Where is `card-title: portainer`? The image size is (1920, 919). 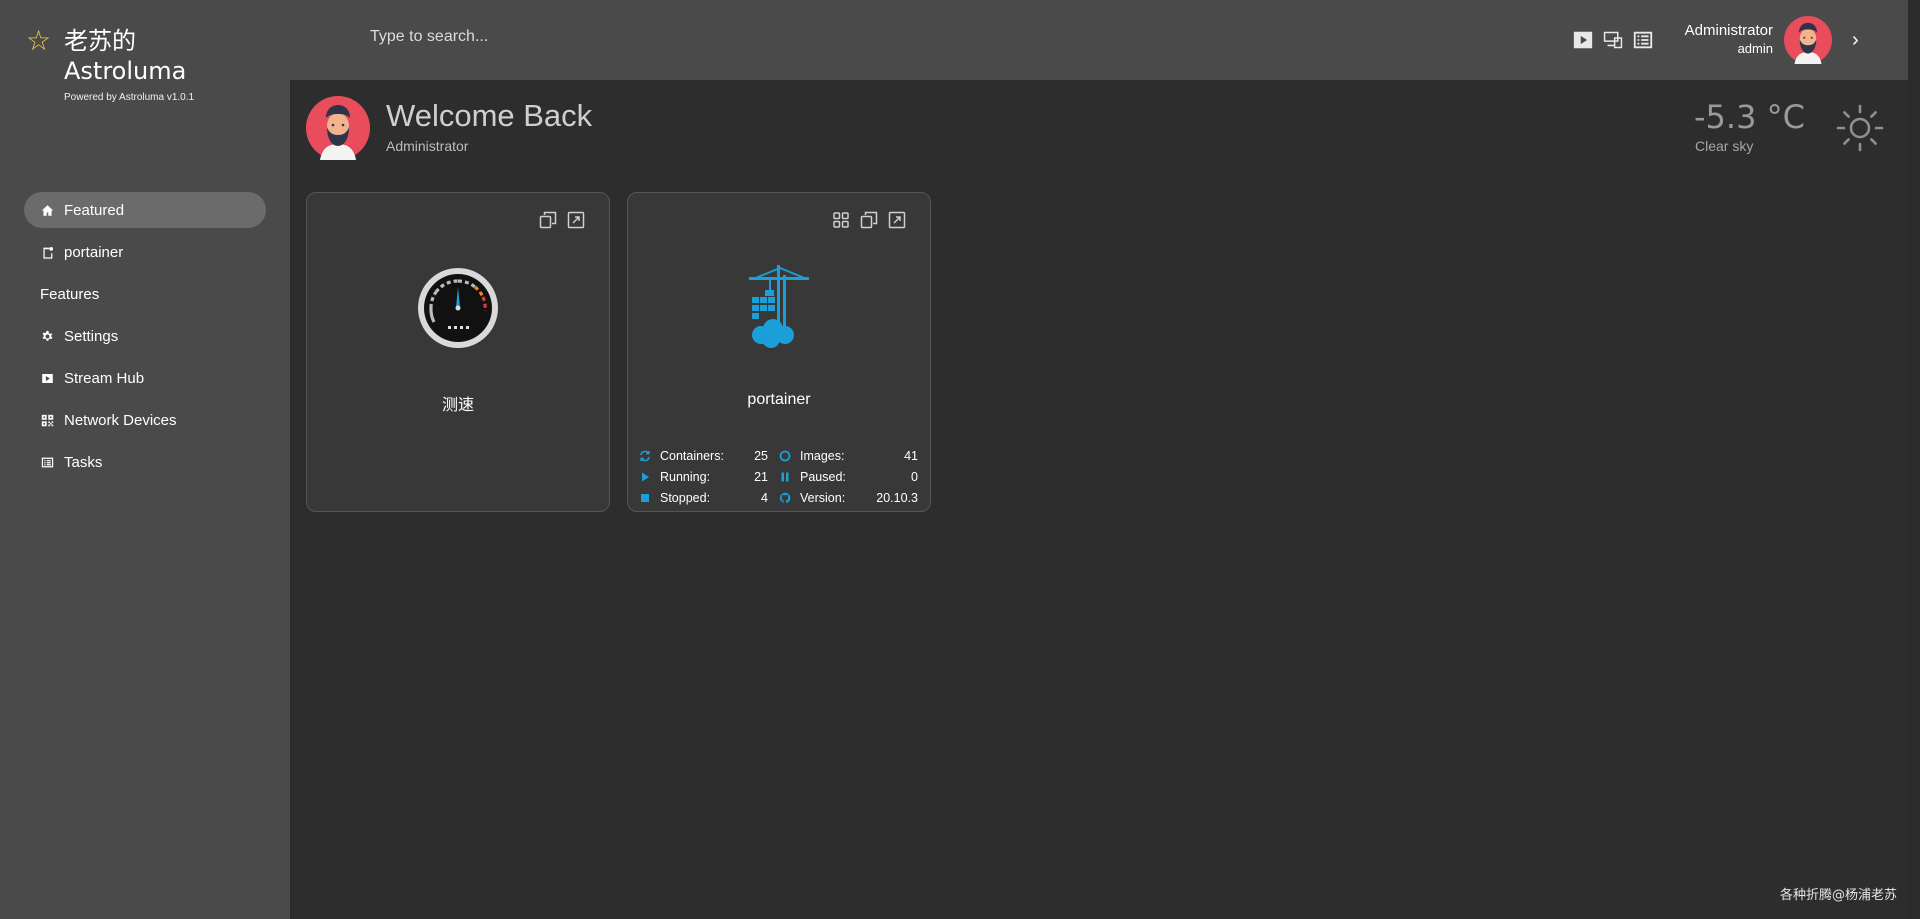 card-title: portainer is located at coordinates (779, 399).